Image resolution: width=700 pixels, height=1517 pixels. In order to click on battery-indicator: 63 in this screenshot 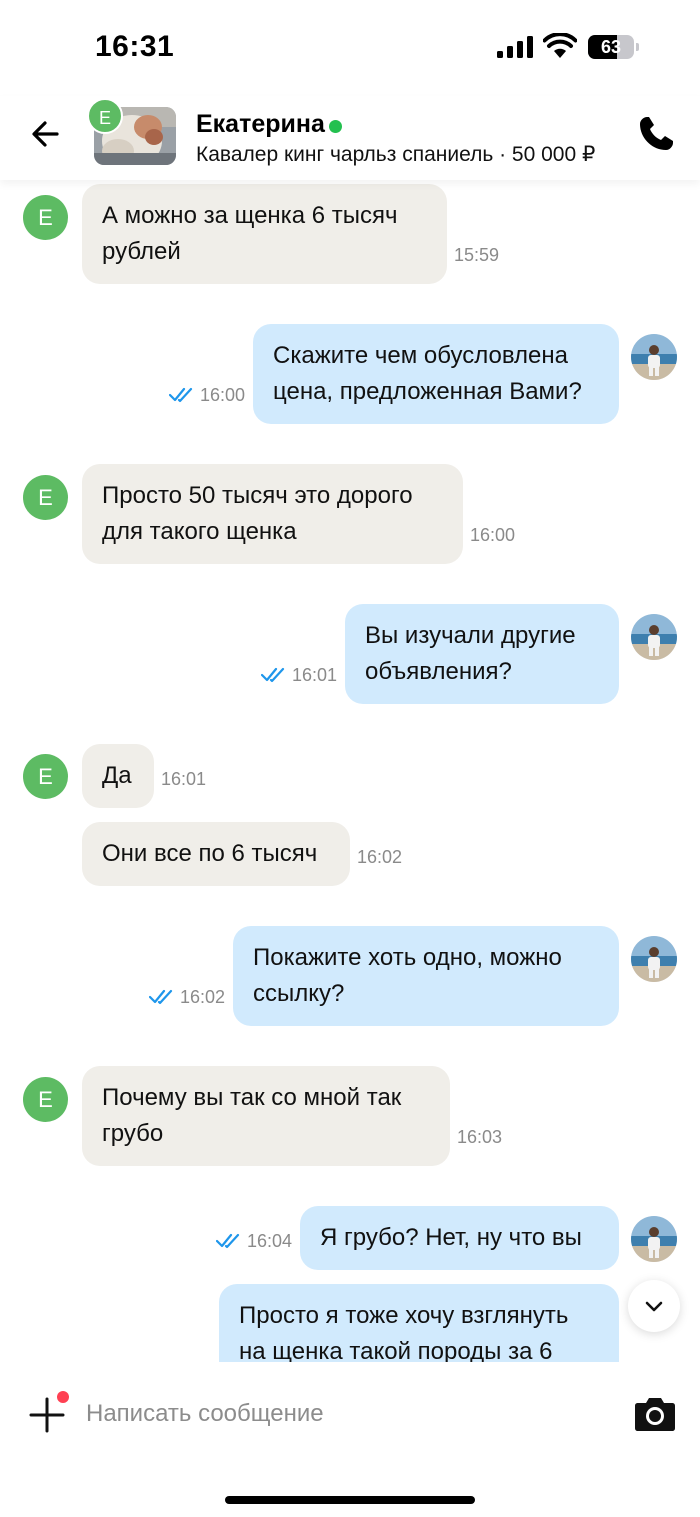, I will do `click(614, 47)`.